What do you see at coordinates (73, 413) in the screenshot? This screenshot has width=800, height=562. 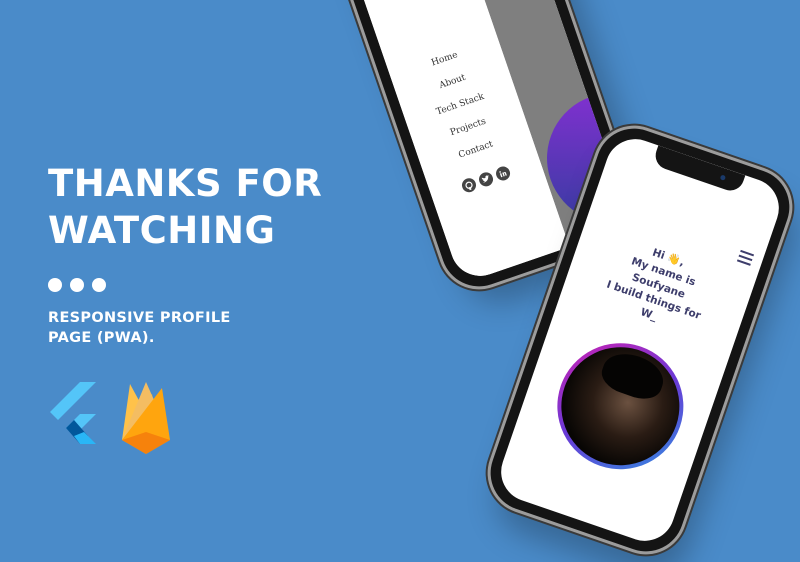 I see `flutter-logo-icon` at bounding box center [73, 413].